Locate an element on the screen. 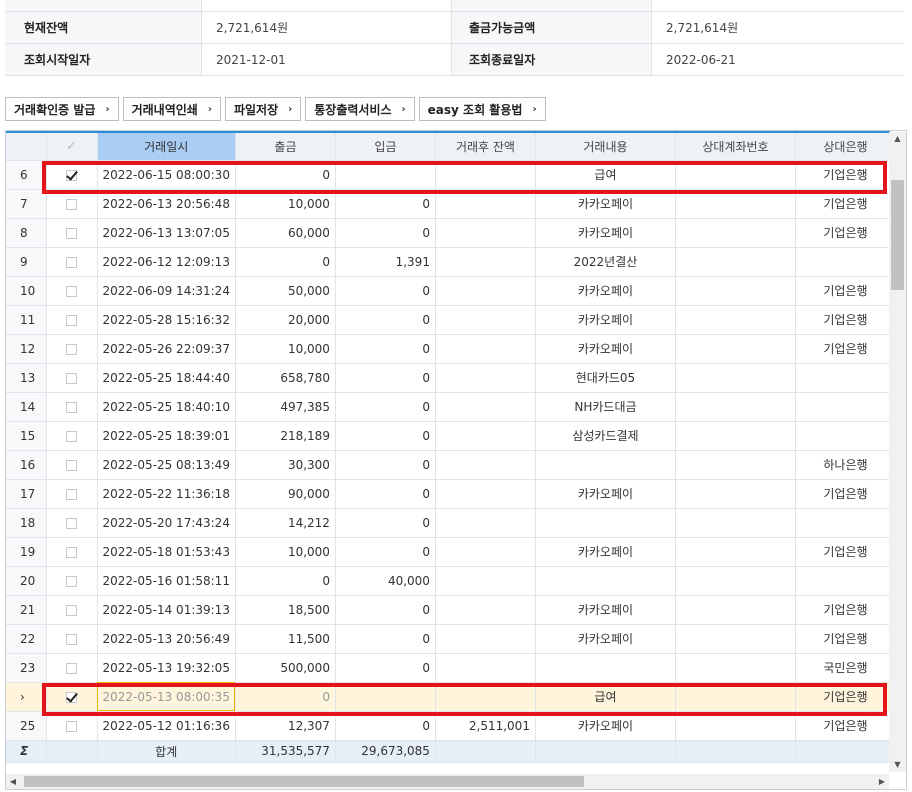 This screenshot has width=912, height=792. horizontal-scrollbar: ◀ ▶ is located at coordinates (447, 781).